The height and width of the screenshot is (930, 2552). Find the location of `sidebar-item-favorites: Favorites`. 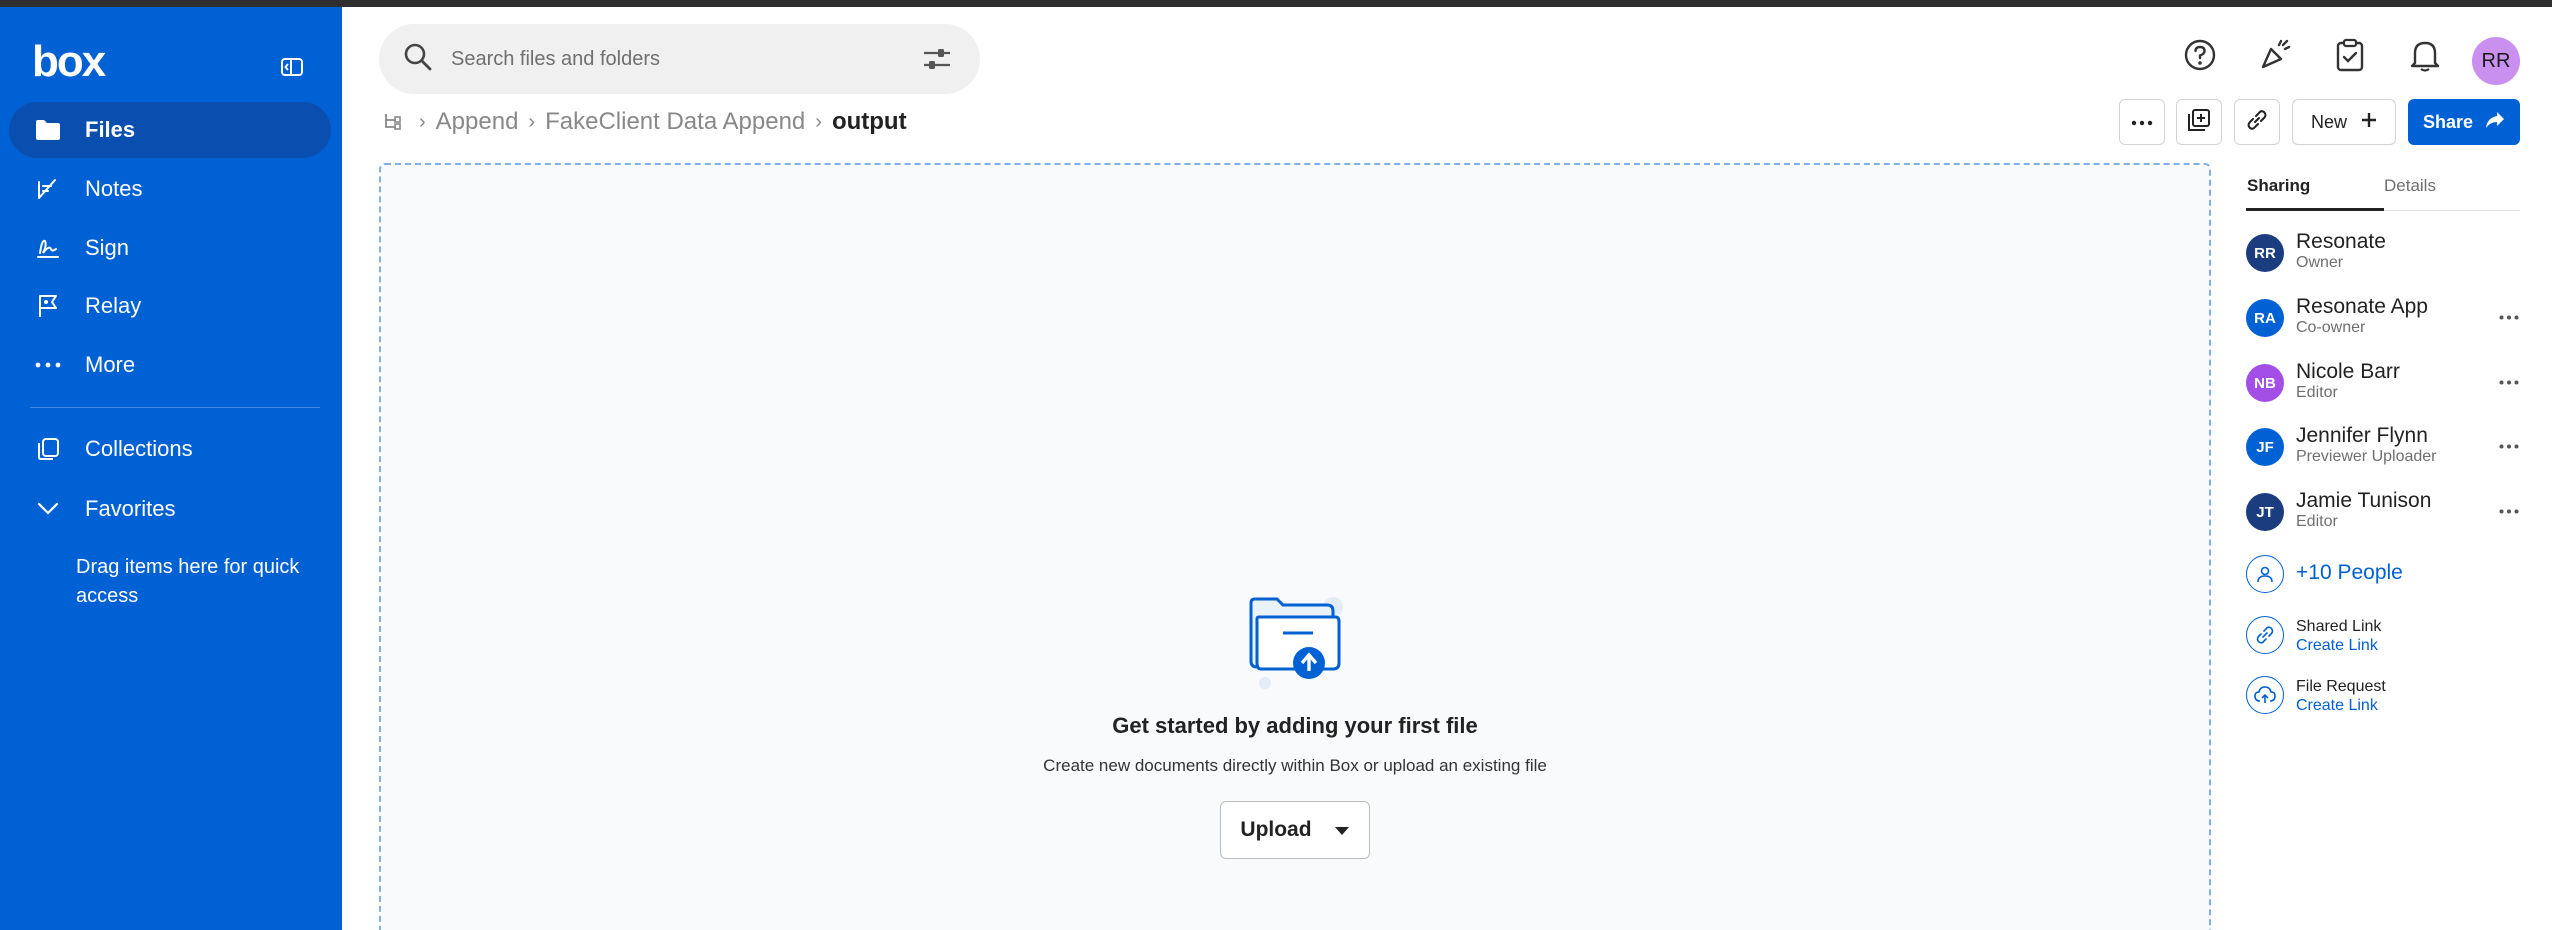

sidebar-item-favorites: Favorites is located at coordinates (170, 509).